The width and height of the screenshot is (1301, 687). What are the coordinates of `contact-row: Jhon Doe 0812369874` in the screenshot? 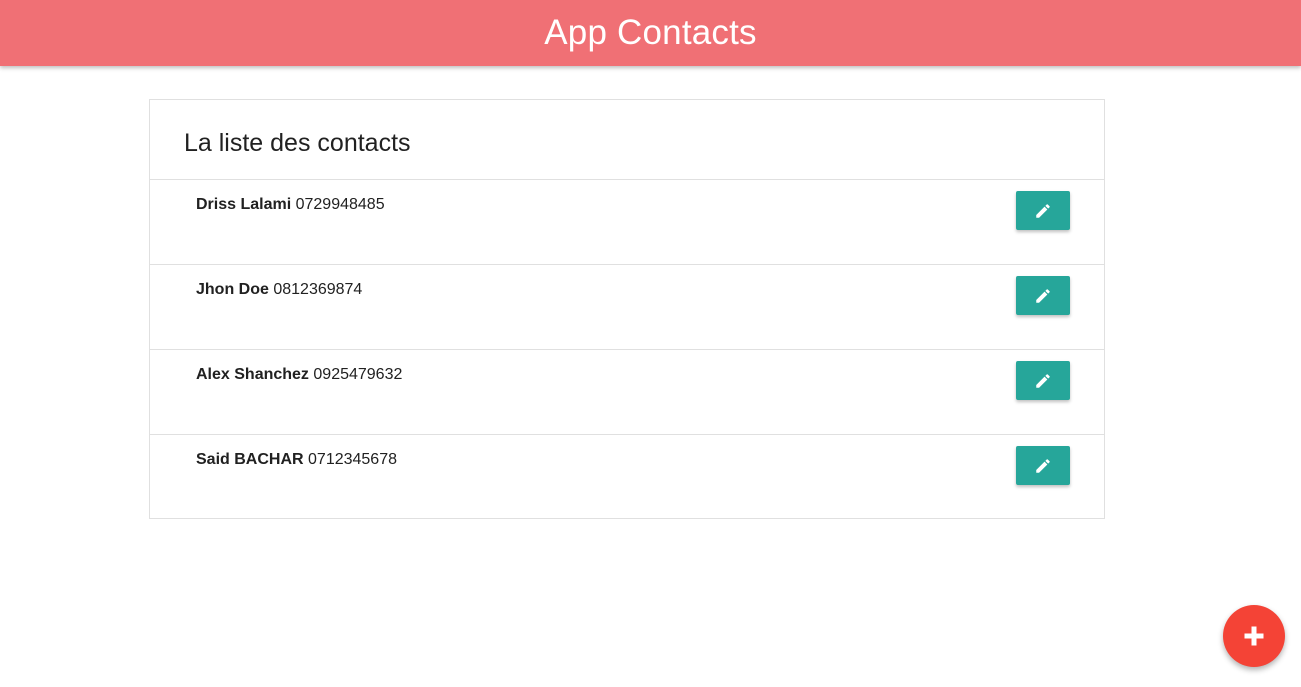 It's located at (627, 307).